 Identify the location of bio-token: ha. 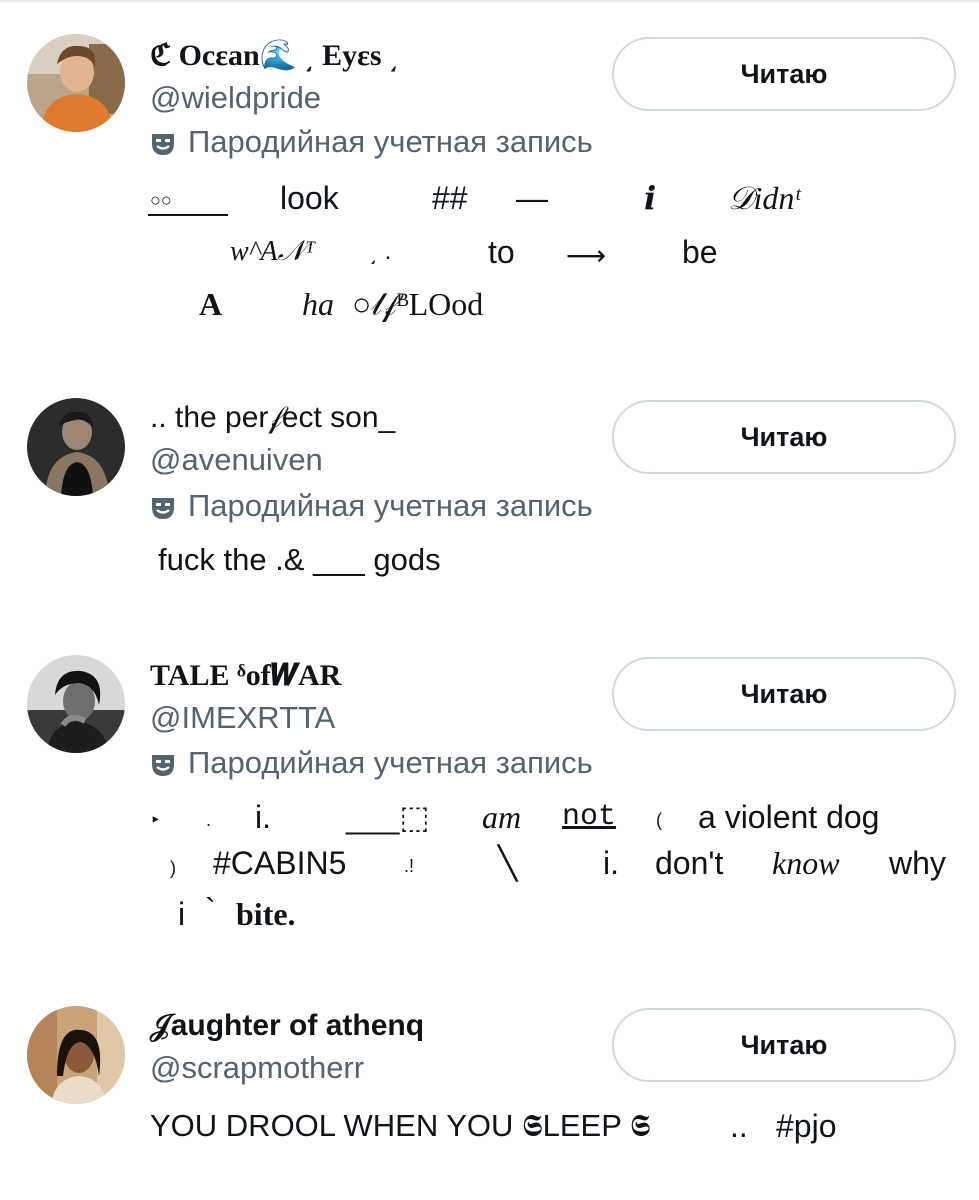
(318, 304).